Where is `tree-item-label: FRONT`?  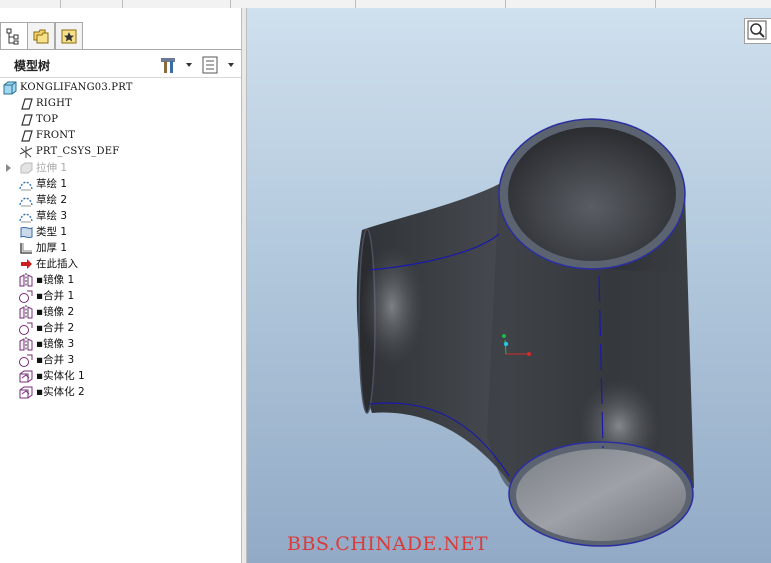 tree-item-label: FRONT is located at coordinates (56, 135).